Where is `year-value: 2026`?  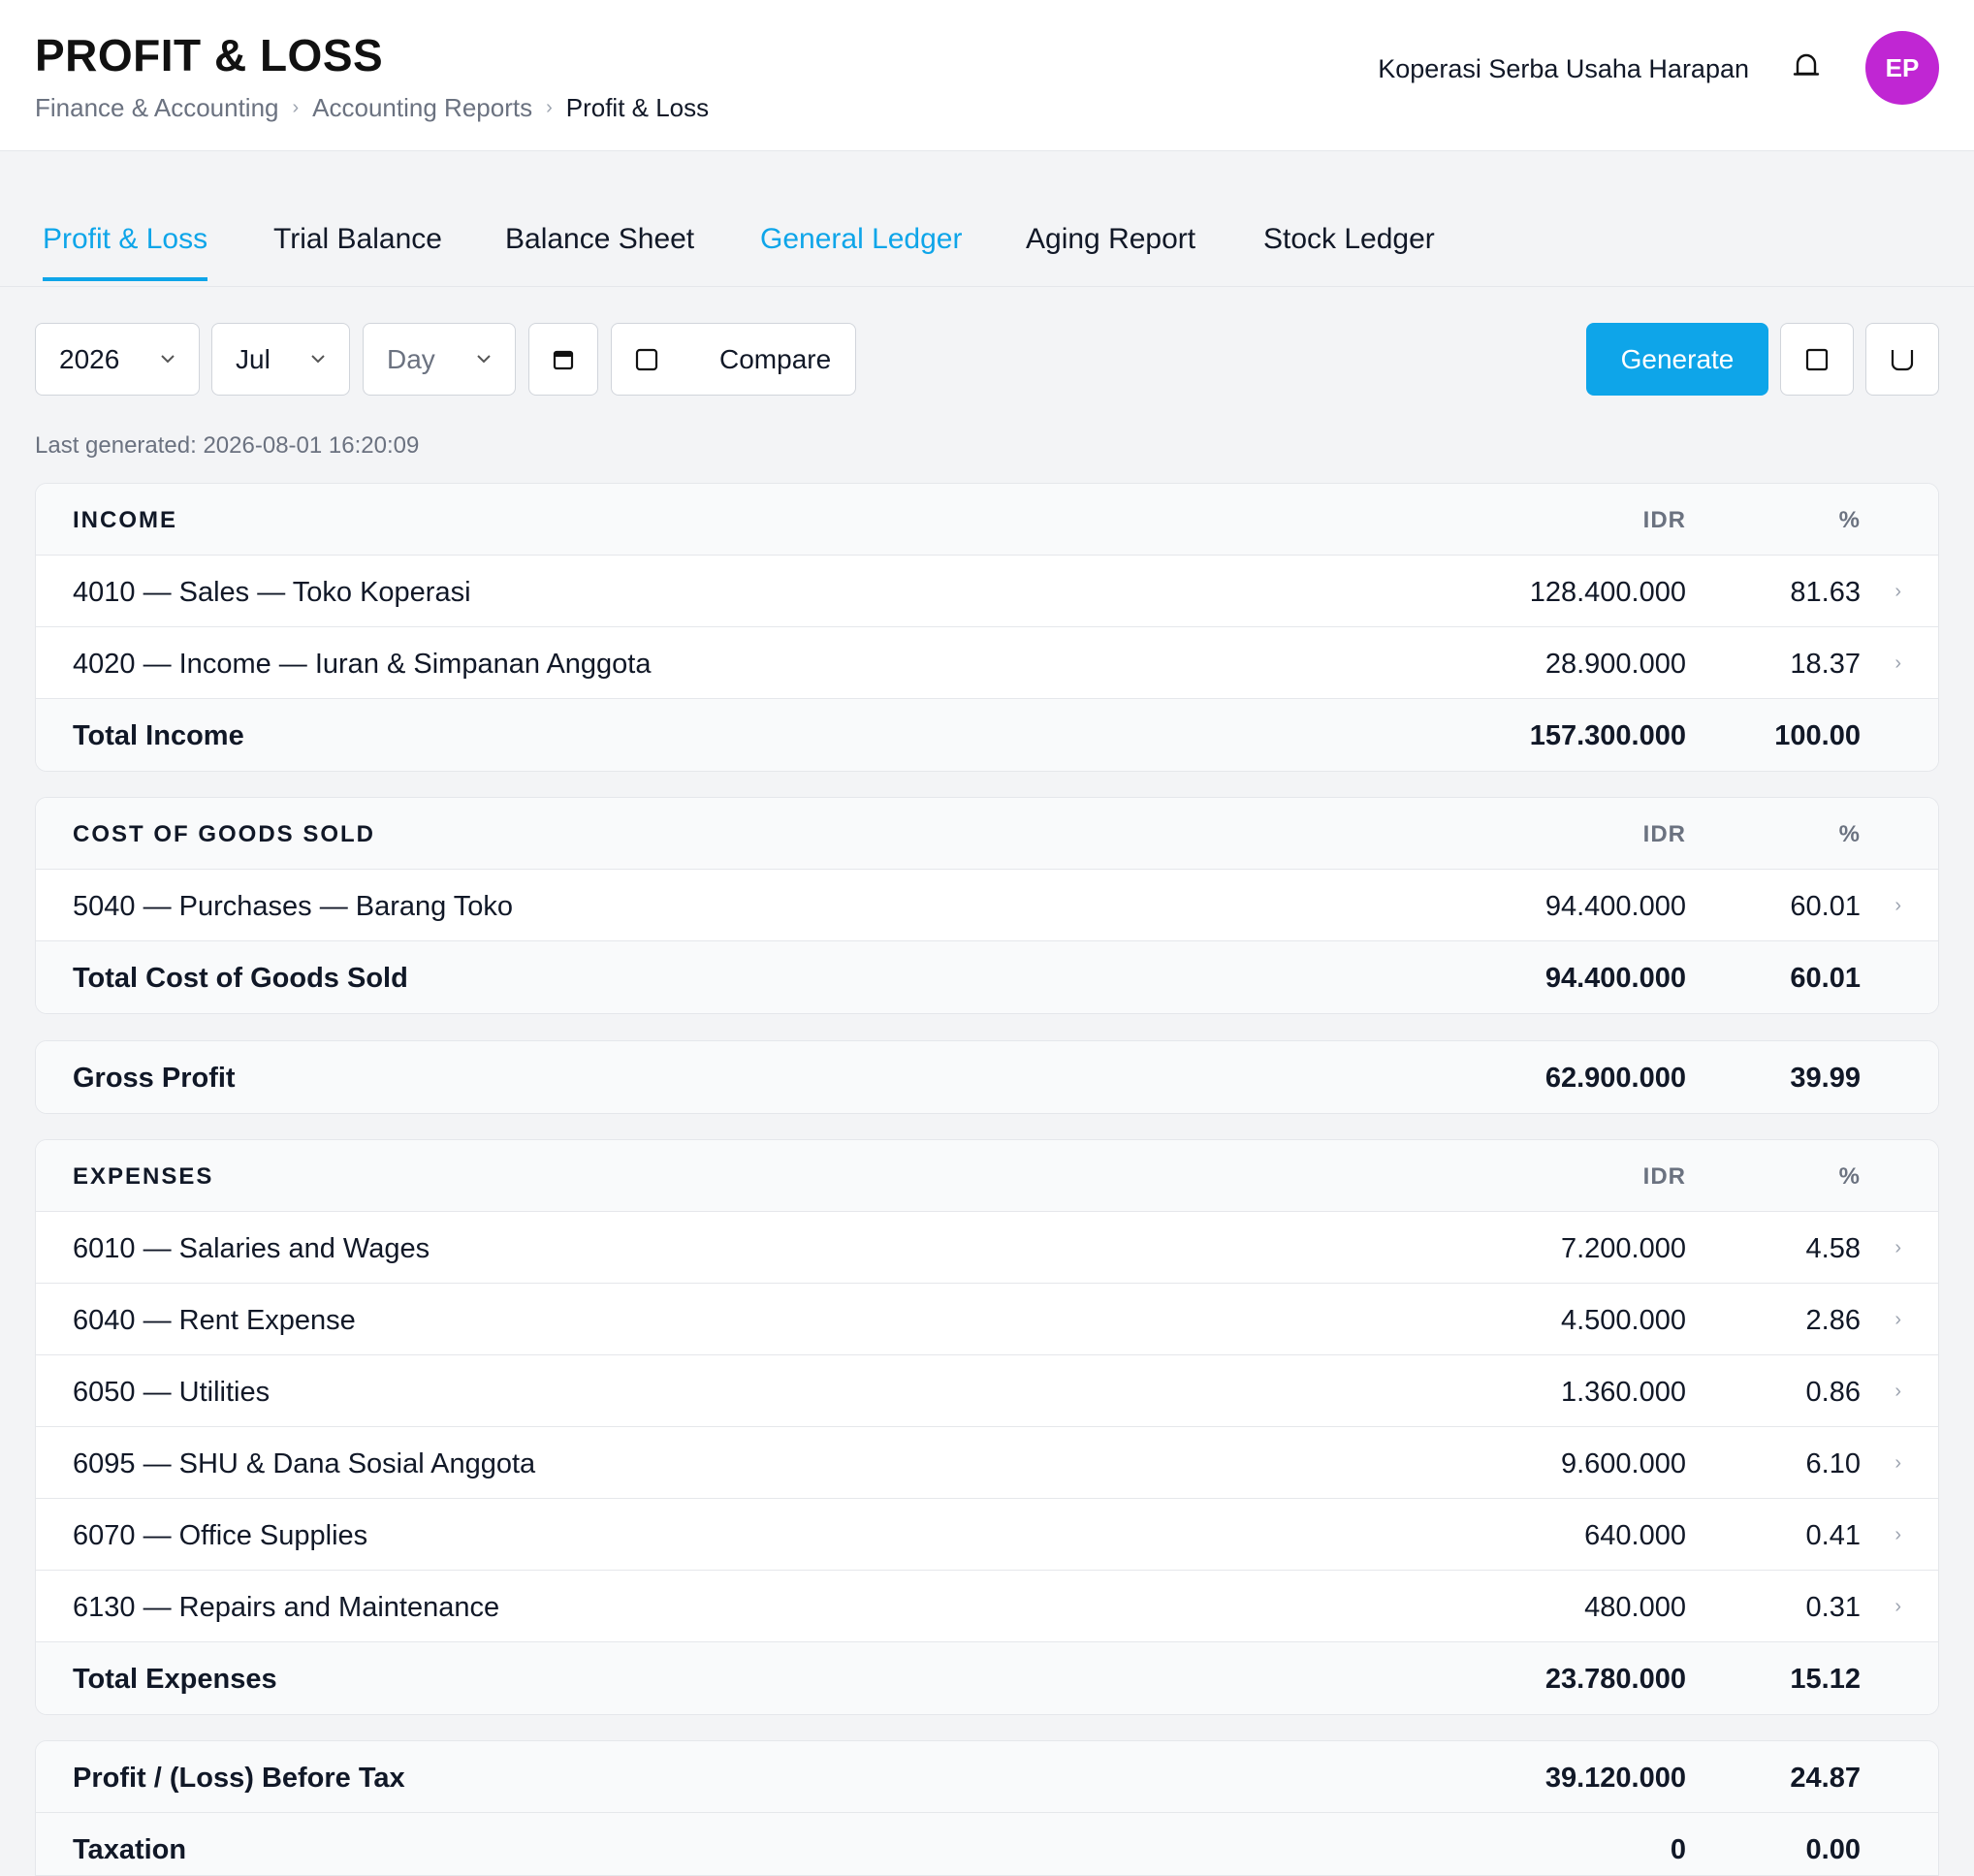 year-value: 2026 is located at coordinates (89, 358).